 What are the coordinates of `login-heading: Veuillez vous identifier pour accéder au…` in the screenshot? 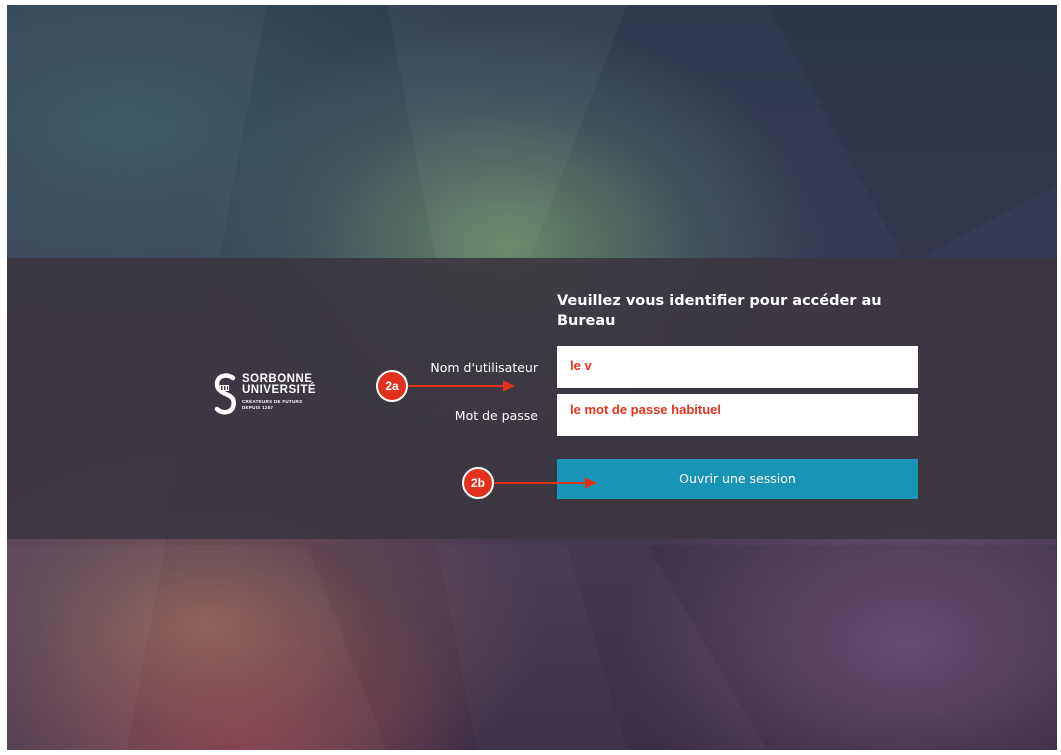 It's located at (719, 311).